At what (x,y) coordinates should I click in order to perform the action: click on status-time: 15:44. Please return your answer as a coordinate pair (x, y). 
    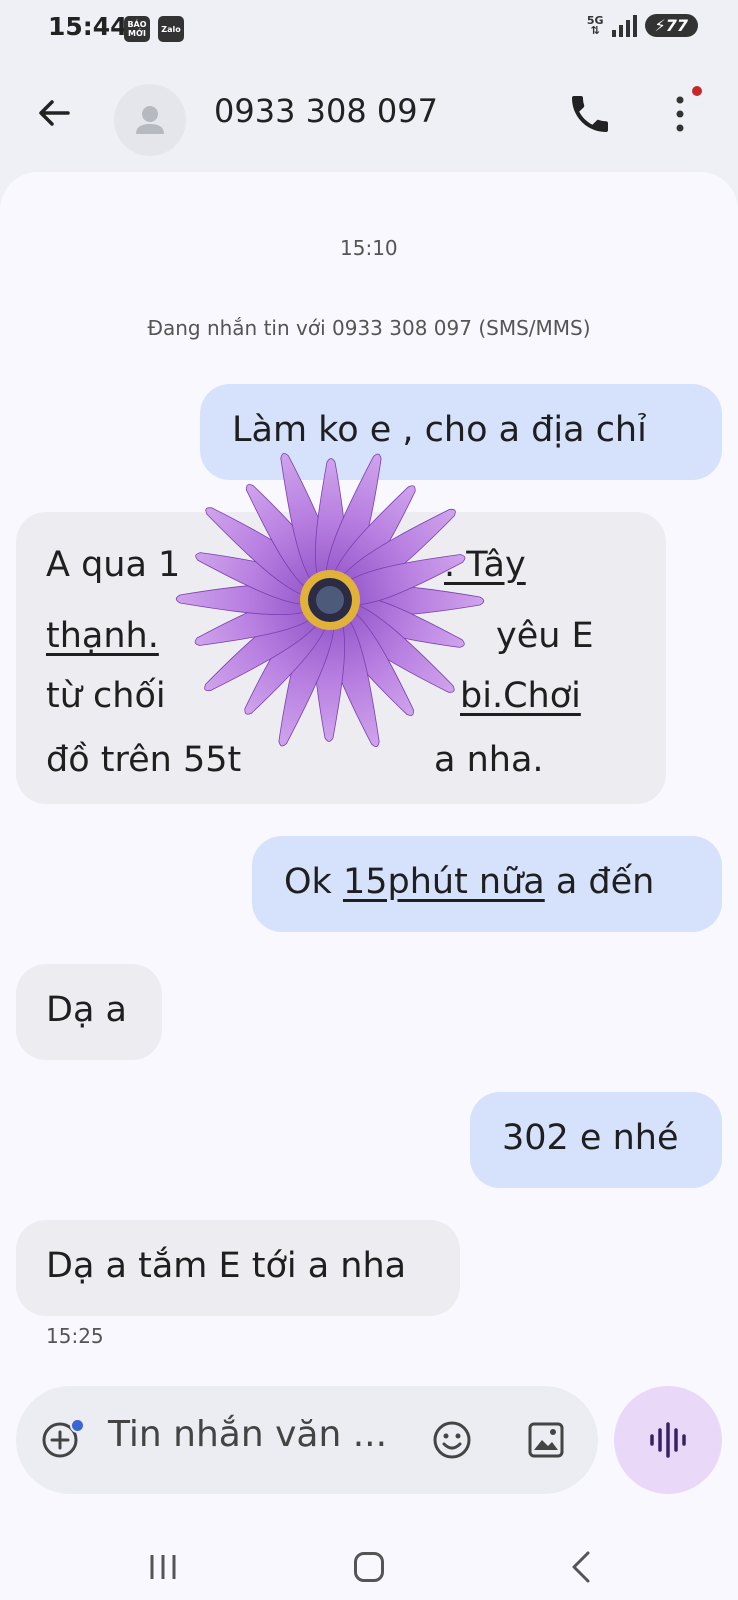
    Looking at the image, I should click on (88, 26).